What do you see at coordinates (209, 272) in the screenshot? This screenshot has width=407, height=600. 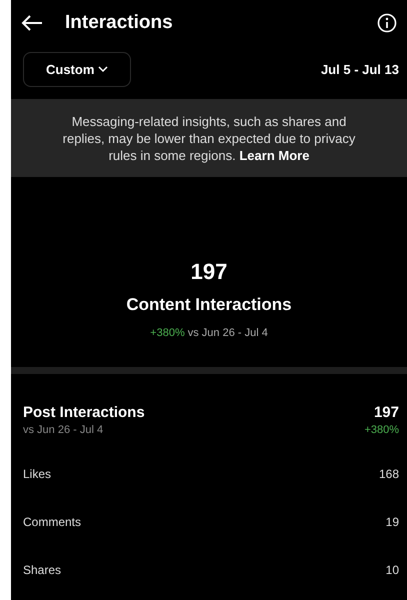 I see `total-count: 197` at bounding box center [209, 272].